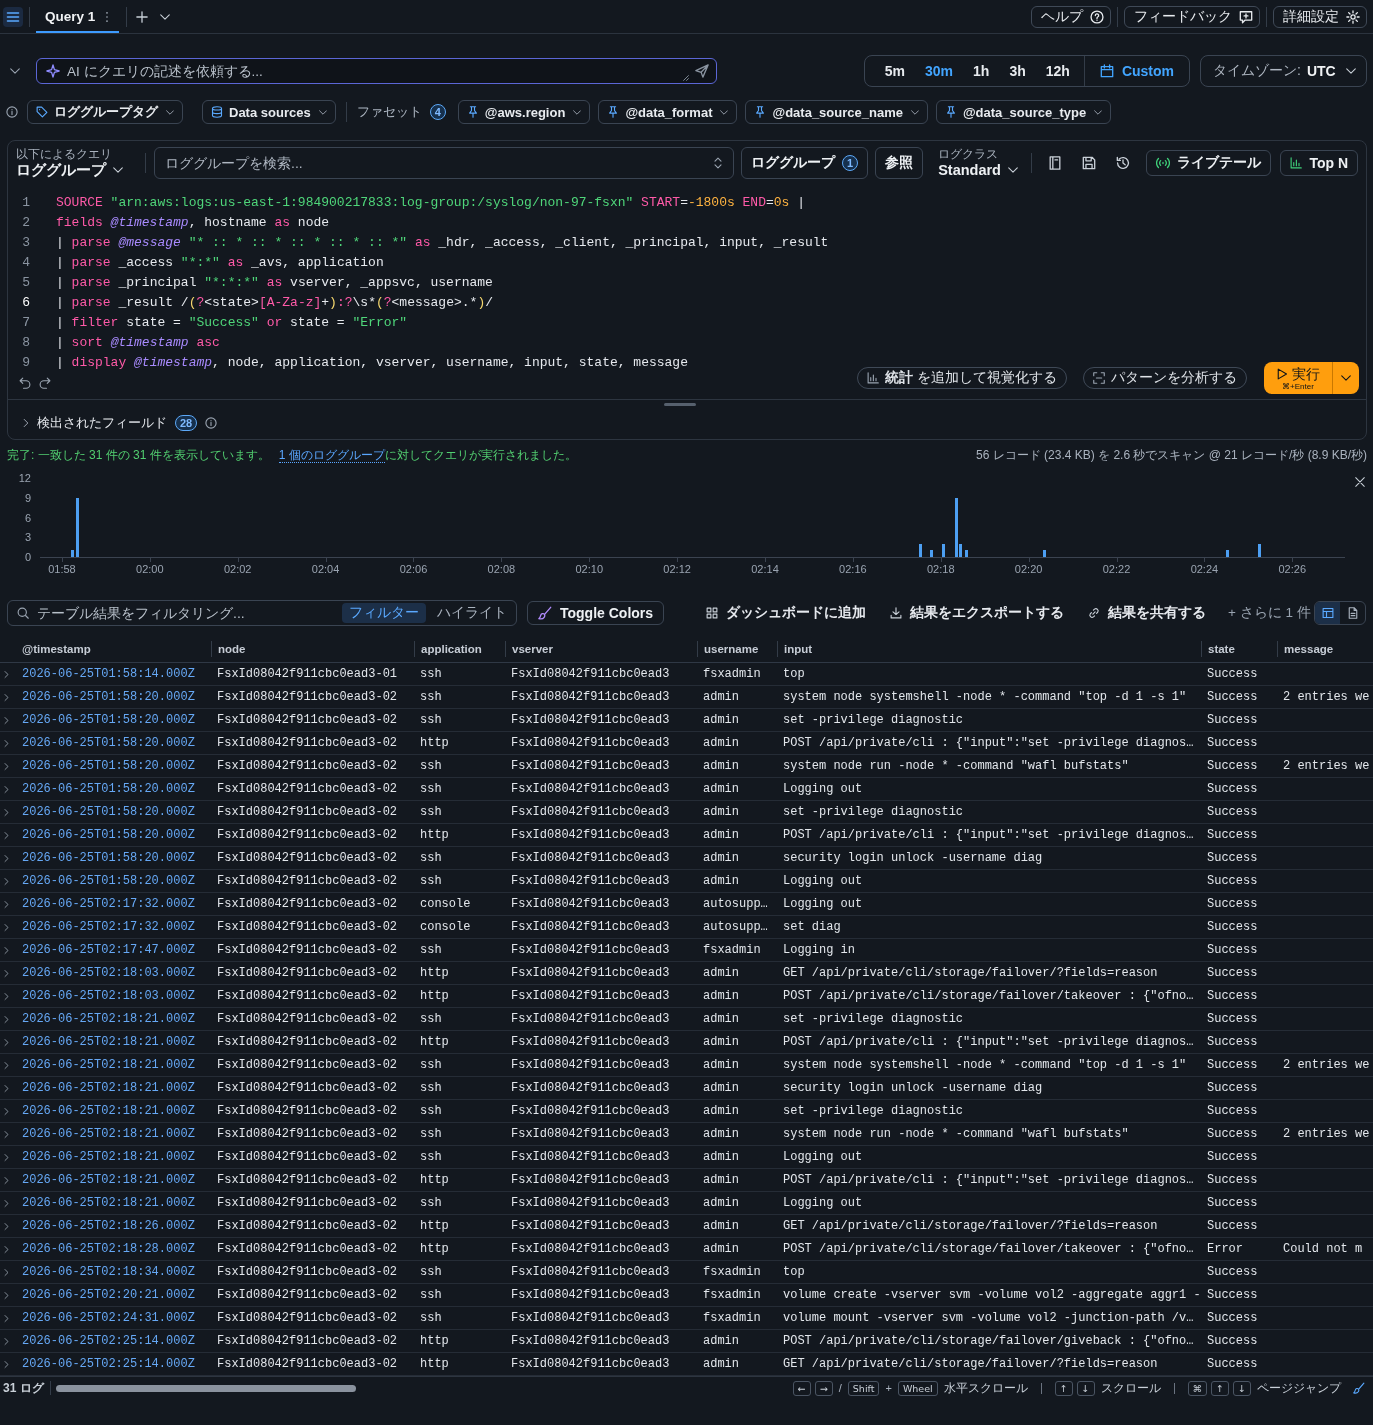 Image resolution: width=1373 pixels, height=1425 pixels. Describe the element at coordinates (977, 613) in the screenshot. I see `export-results-button: 結果をエクスポートする` at that location.